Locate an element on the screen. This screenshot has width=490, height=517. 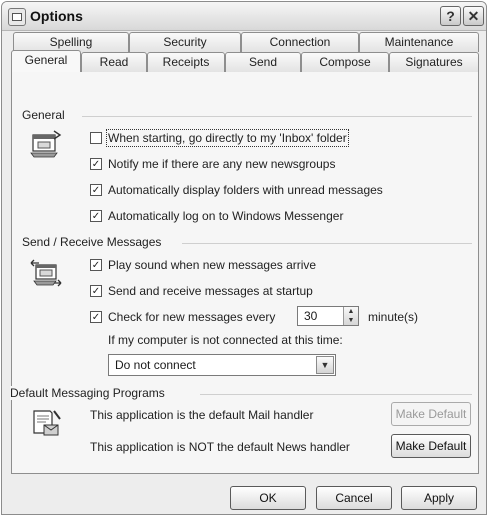
notify-newsgroups-checkbox: ✓ is located at coordinates (96, 164).